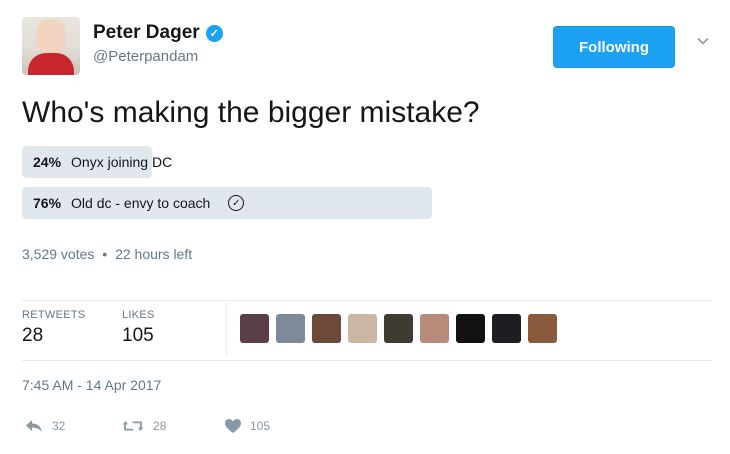 This screenshot has width=730, height=454. I want to click on likes-stat: LIKES 105, so click(138, 328).